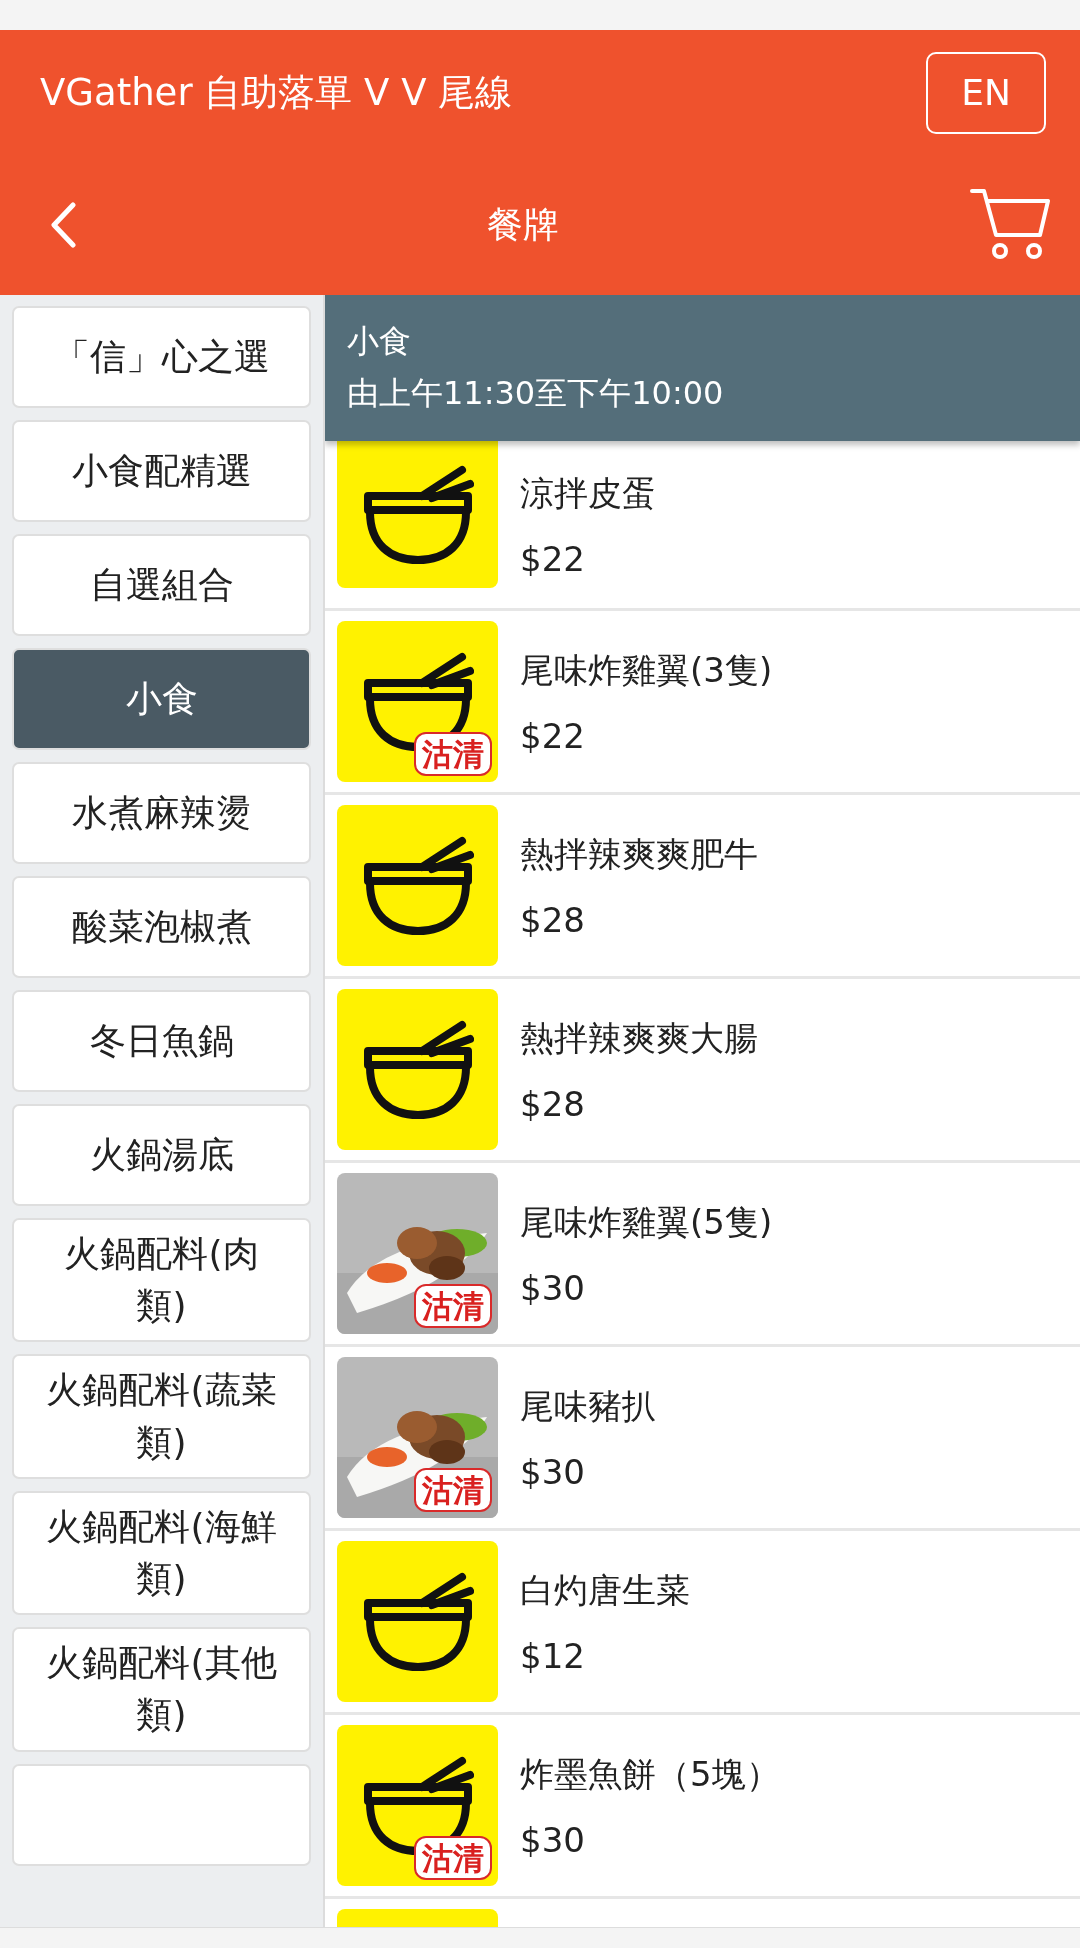 The width and height of the screenshot is (1080, 1948). Describe the element at coordinates (702, 703) in the screenshot. I see `menu-item: 沽清 尾味炸雞翼(3隻) $22` at that location.